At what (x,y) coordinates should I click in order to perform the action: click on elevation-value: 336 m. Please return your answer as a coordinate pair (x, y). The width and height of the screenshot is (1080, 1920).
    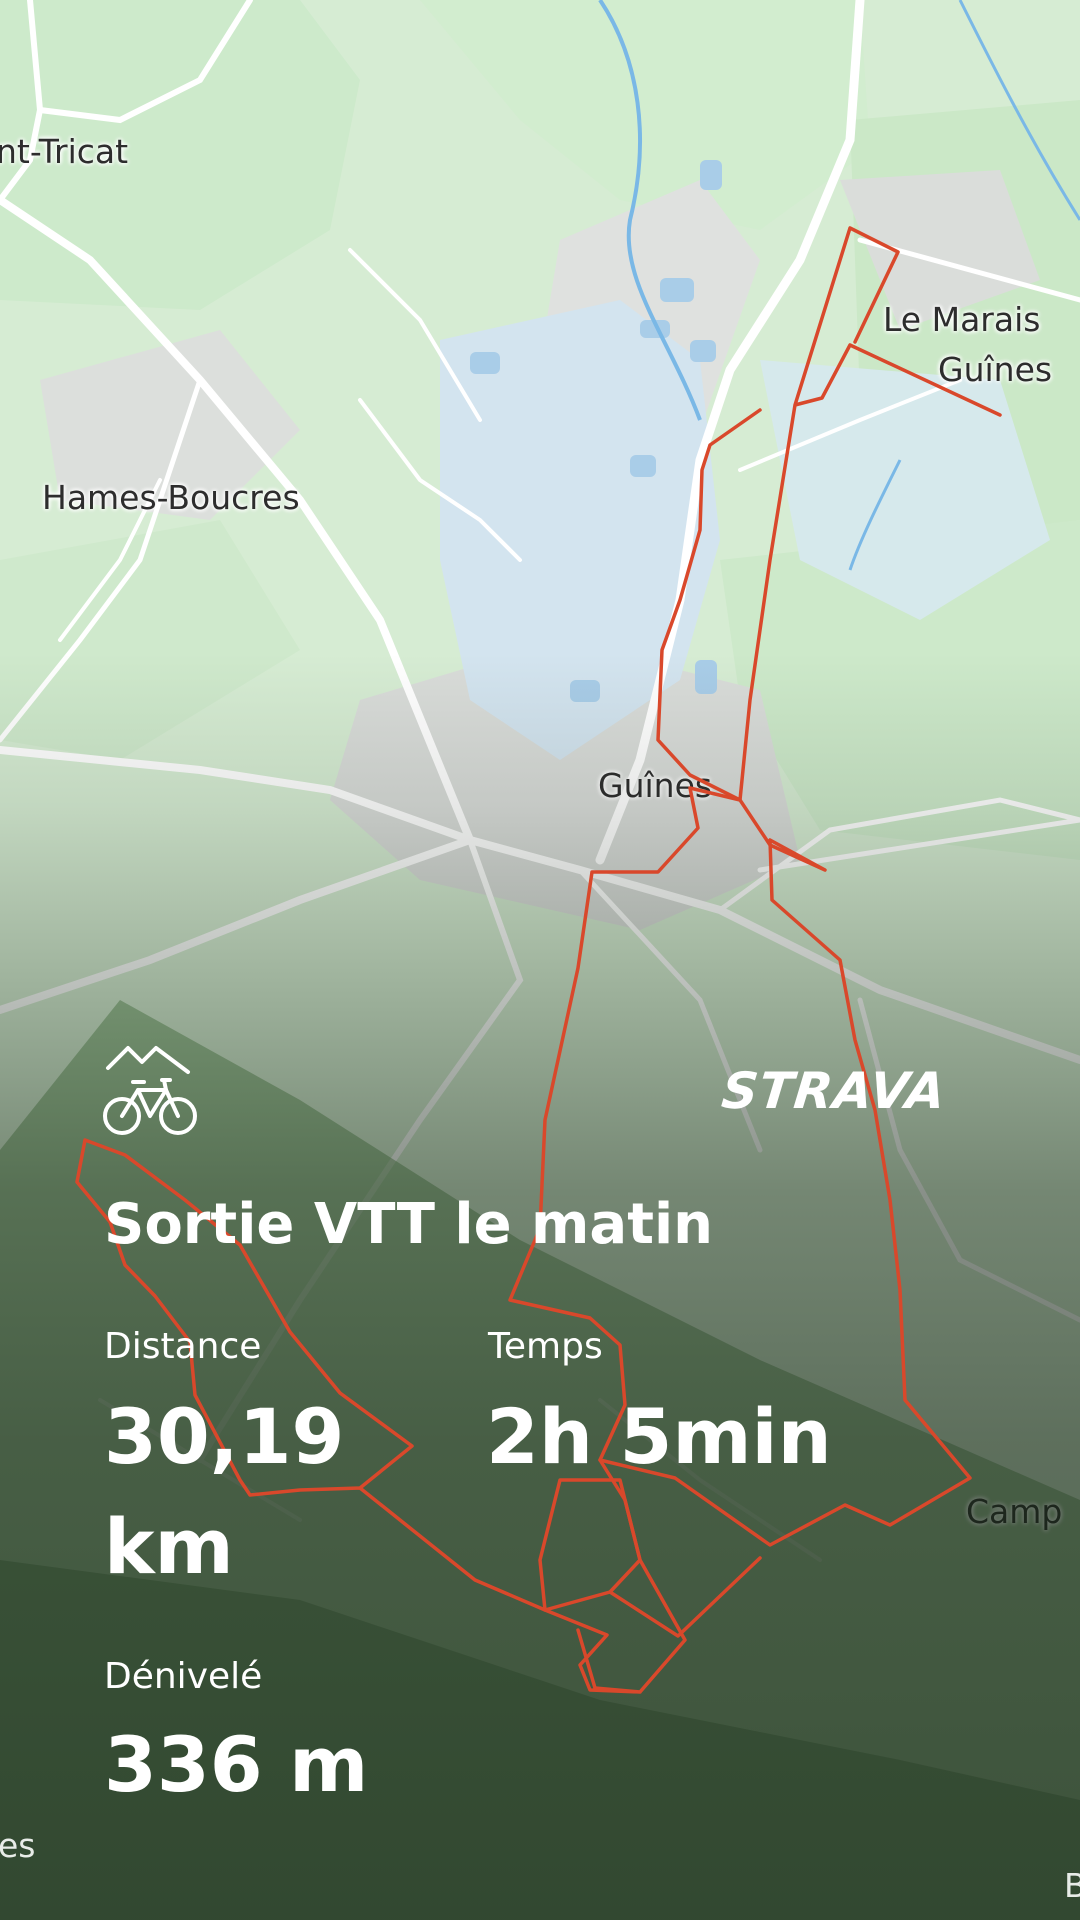
    Looking at the image, I should click on (236, 1764).